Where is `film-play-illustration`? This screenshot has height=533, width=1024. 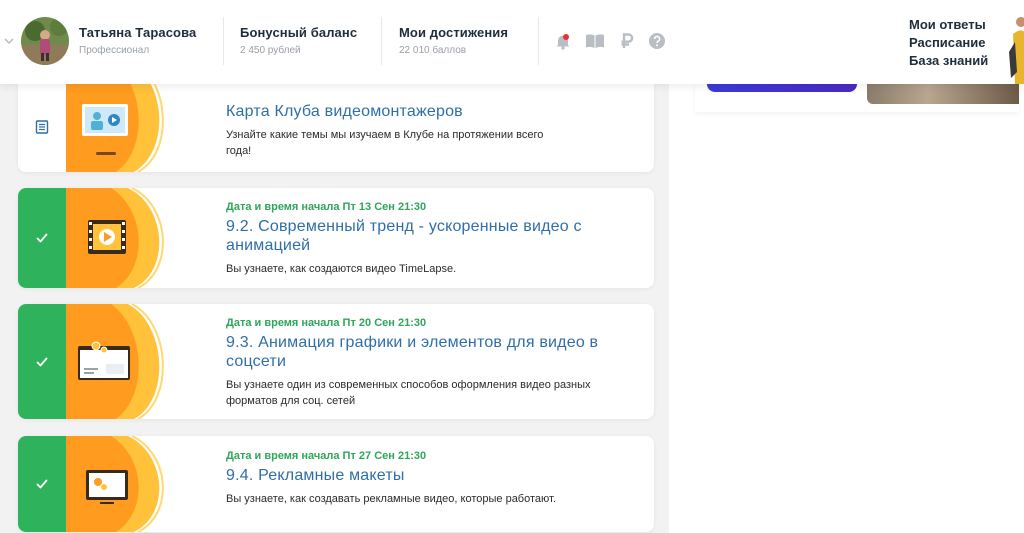 film-play-illustration is located at coordinates (107, 237).